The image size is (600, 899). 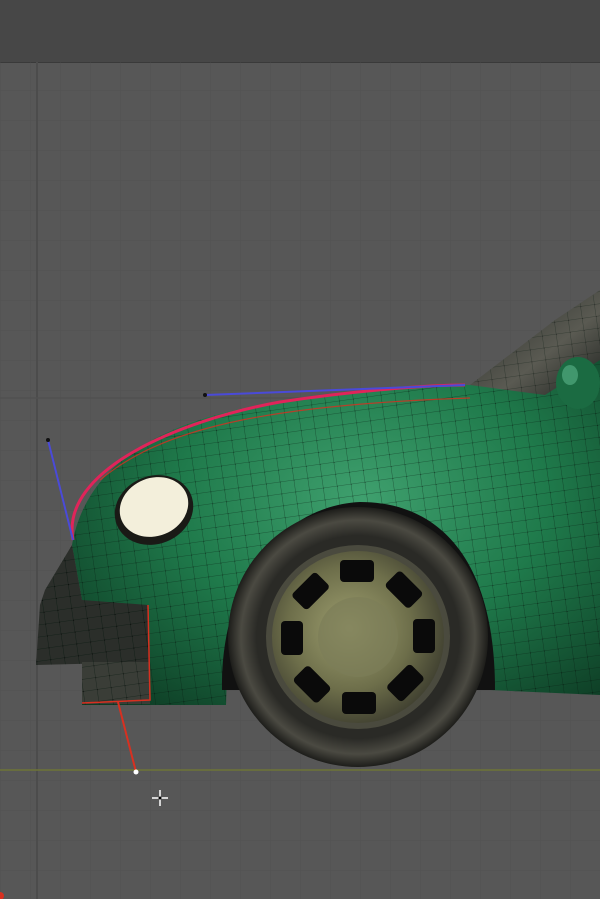 What do you see at coordinates (136, 772) in the screenshot?
I see `handle-point-bottom` at bounding box center [136, 772].